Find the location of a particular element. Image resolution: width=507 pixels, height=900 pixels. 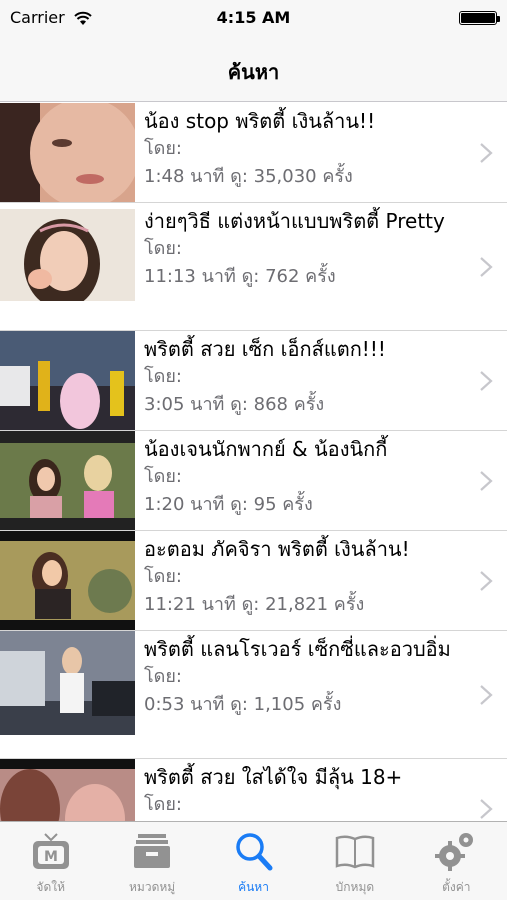

status-time: 4:15 AM is located at coordinates (253, 17).